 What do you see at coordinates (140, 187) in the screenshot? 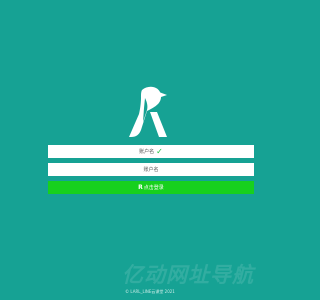
I see `logo-small-icon: R` at bounding box center [140, 187].